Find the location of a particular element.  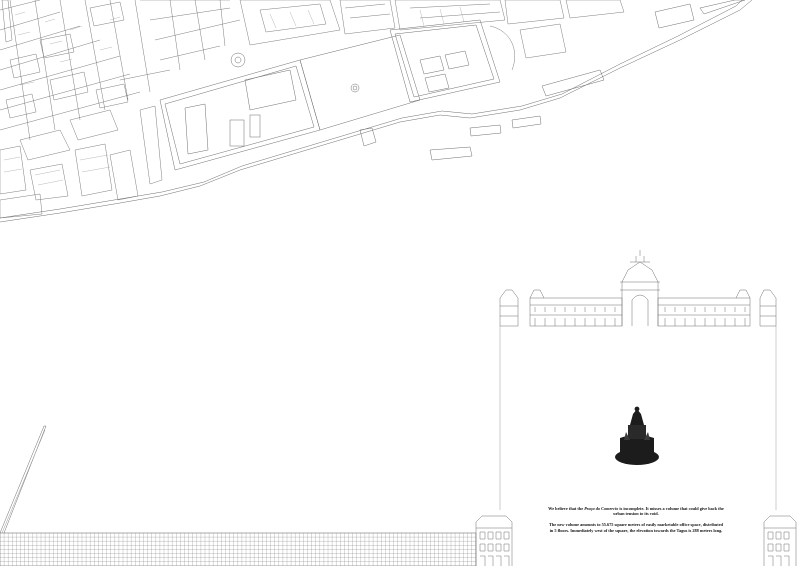

praca-do-comercio-plan is located at coordinates (330, 95).